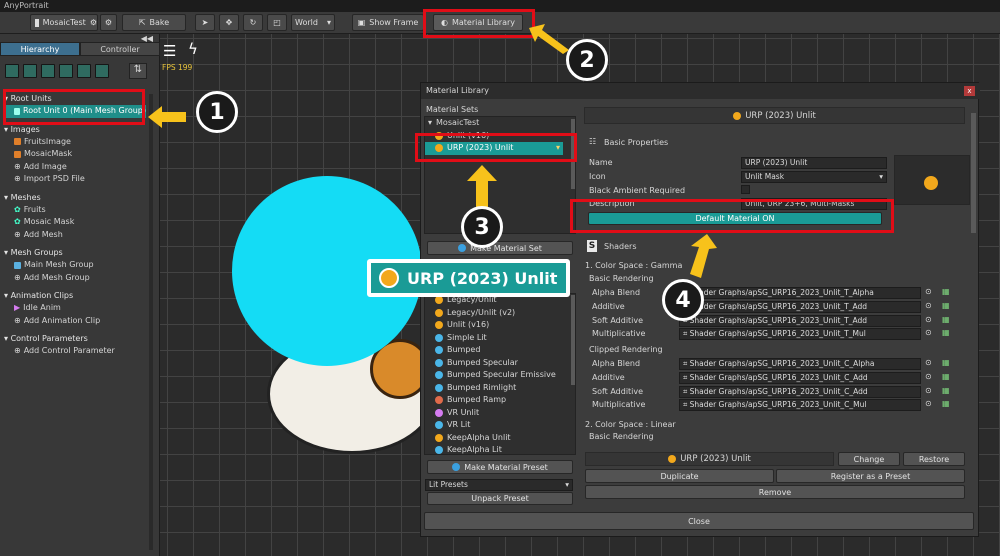 The image size is (1000, 556). I want to click on change-button: Change, so click(869, 459).